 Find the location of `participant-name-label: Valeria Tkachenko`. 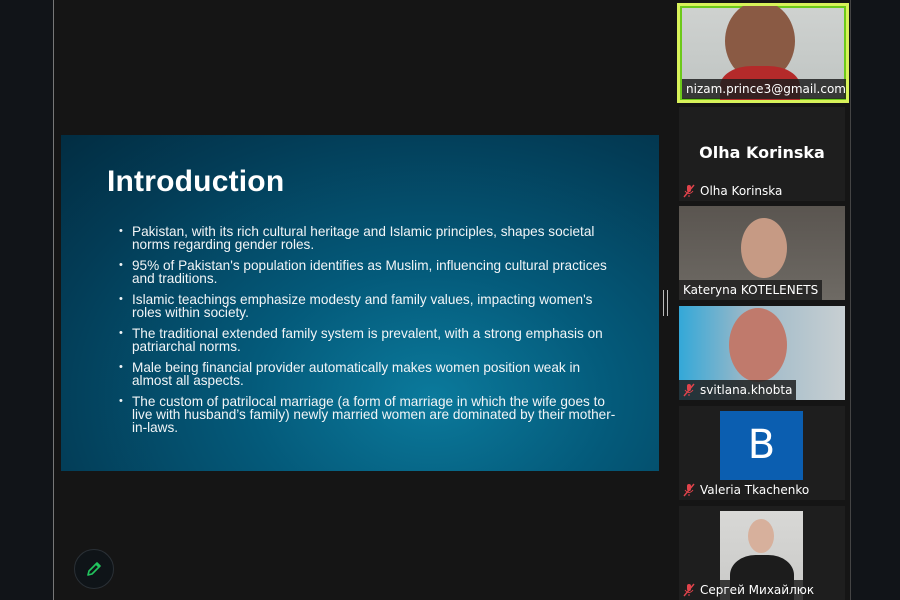

participant-name-label: Valeria Tkachenko is located at coordinates (746, 490).